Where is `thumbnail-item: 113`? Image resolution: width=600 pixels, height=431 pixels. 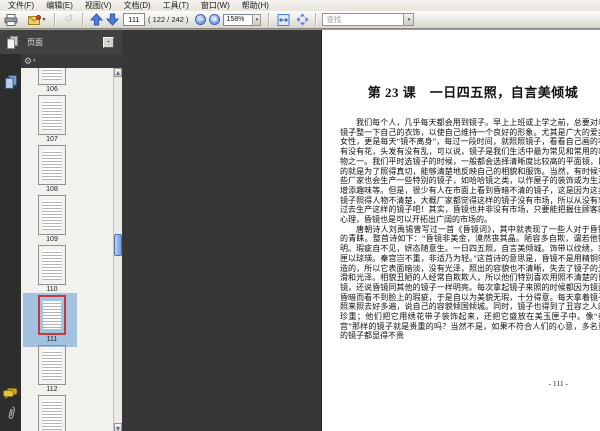 thumbnail-item: 113 is located at coordinates (52, 413).